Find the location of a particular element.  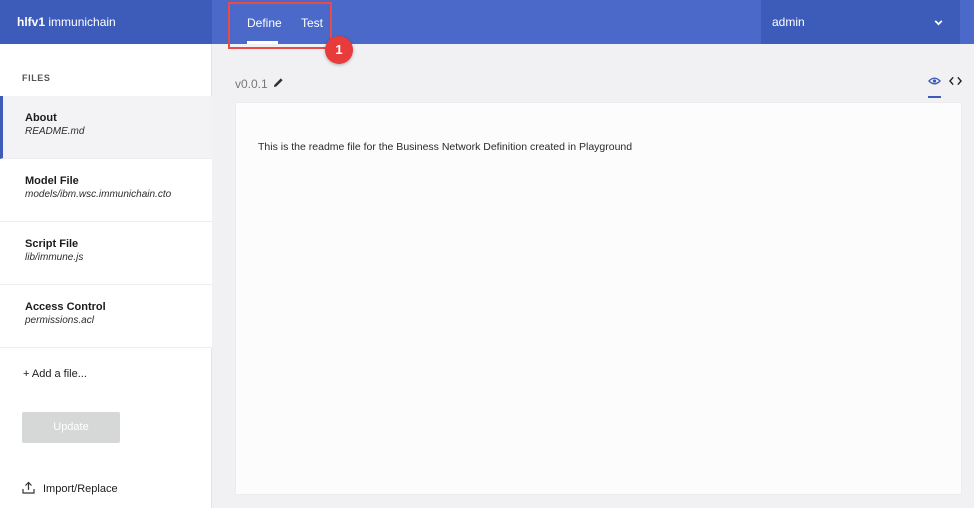

app-brand: hlfv1 immunichain is located at coordinates (106, 22).